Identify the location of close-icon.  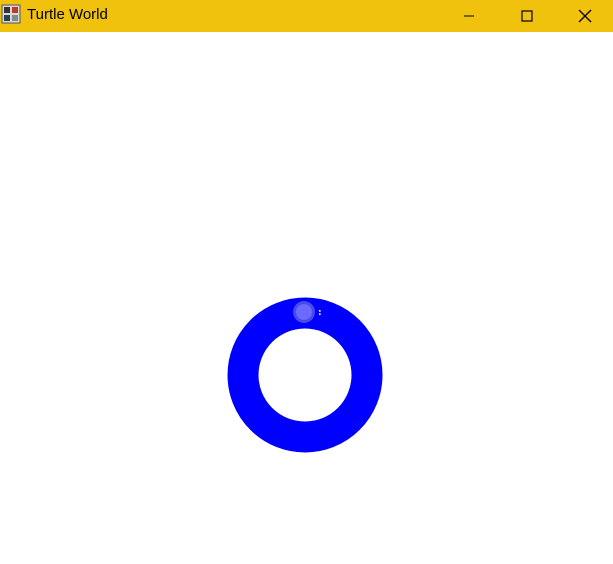
(585, 16).